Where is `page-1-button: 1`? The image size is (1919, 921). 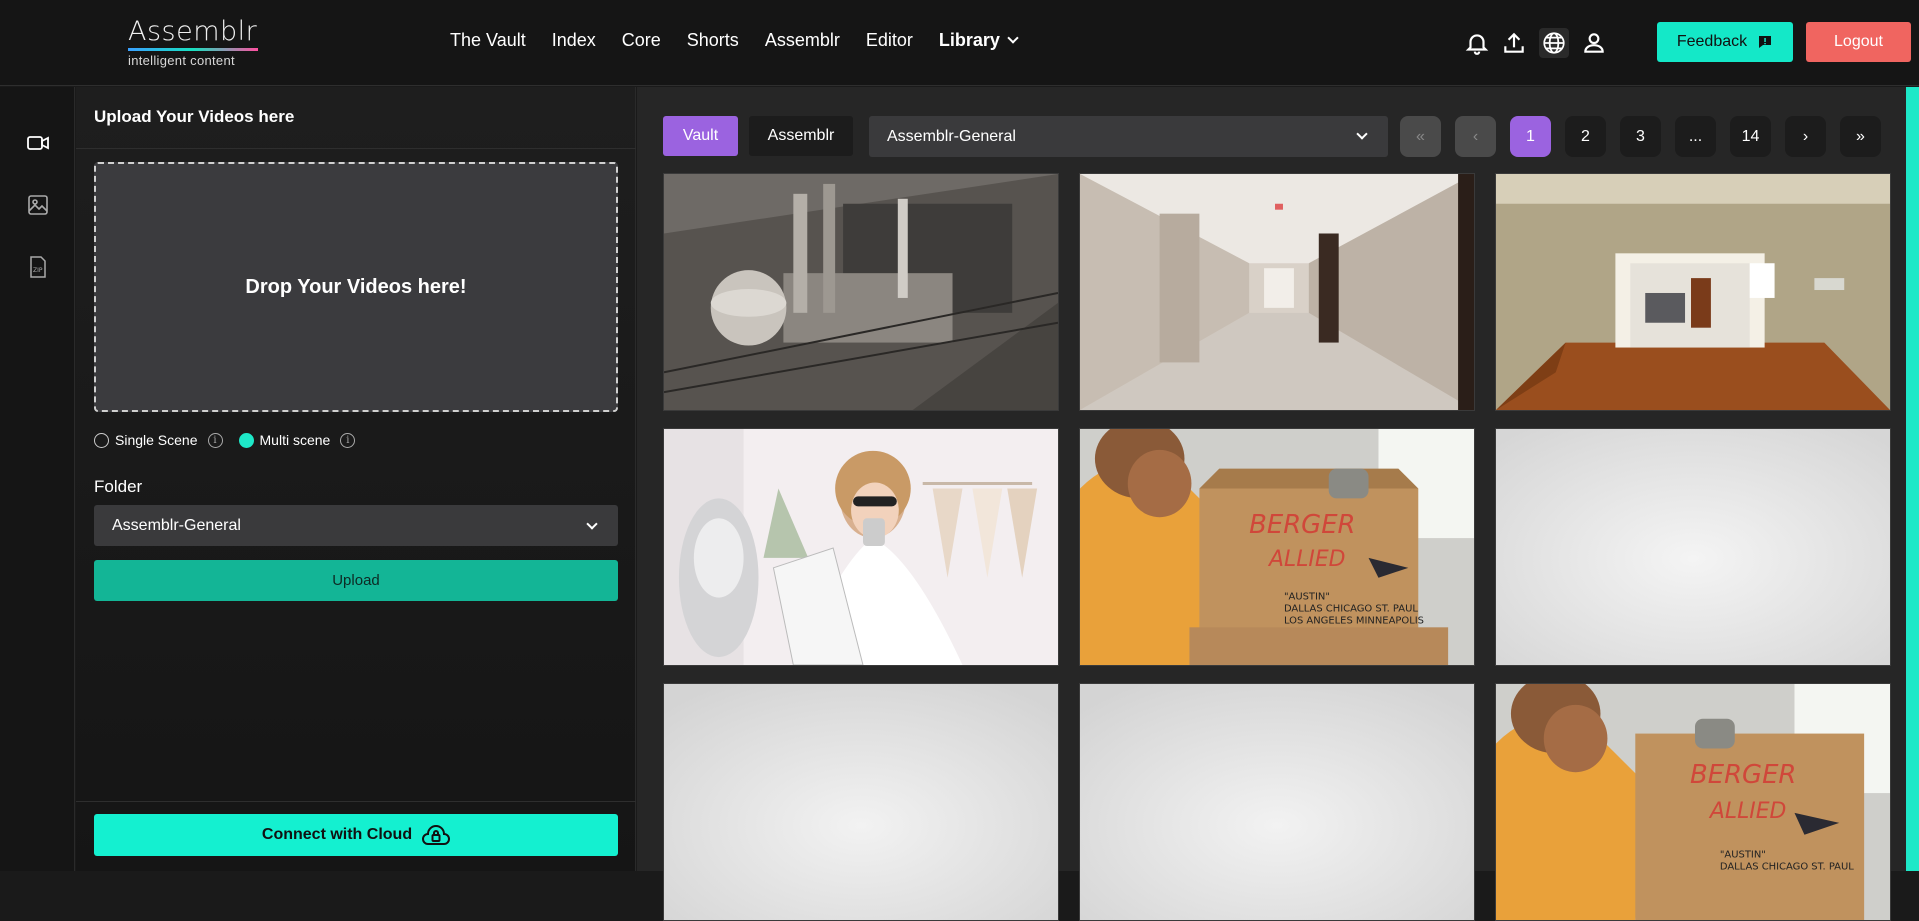
page-1-button: 1 is located at coordinates (1530, 136).